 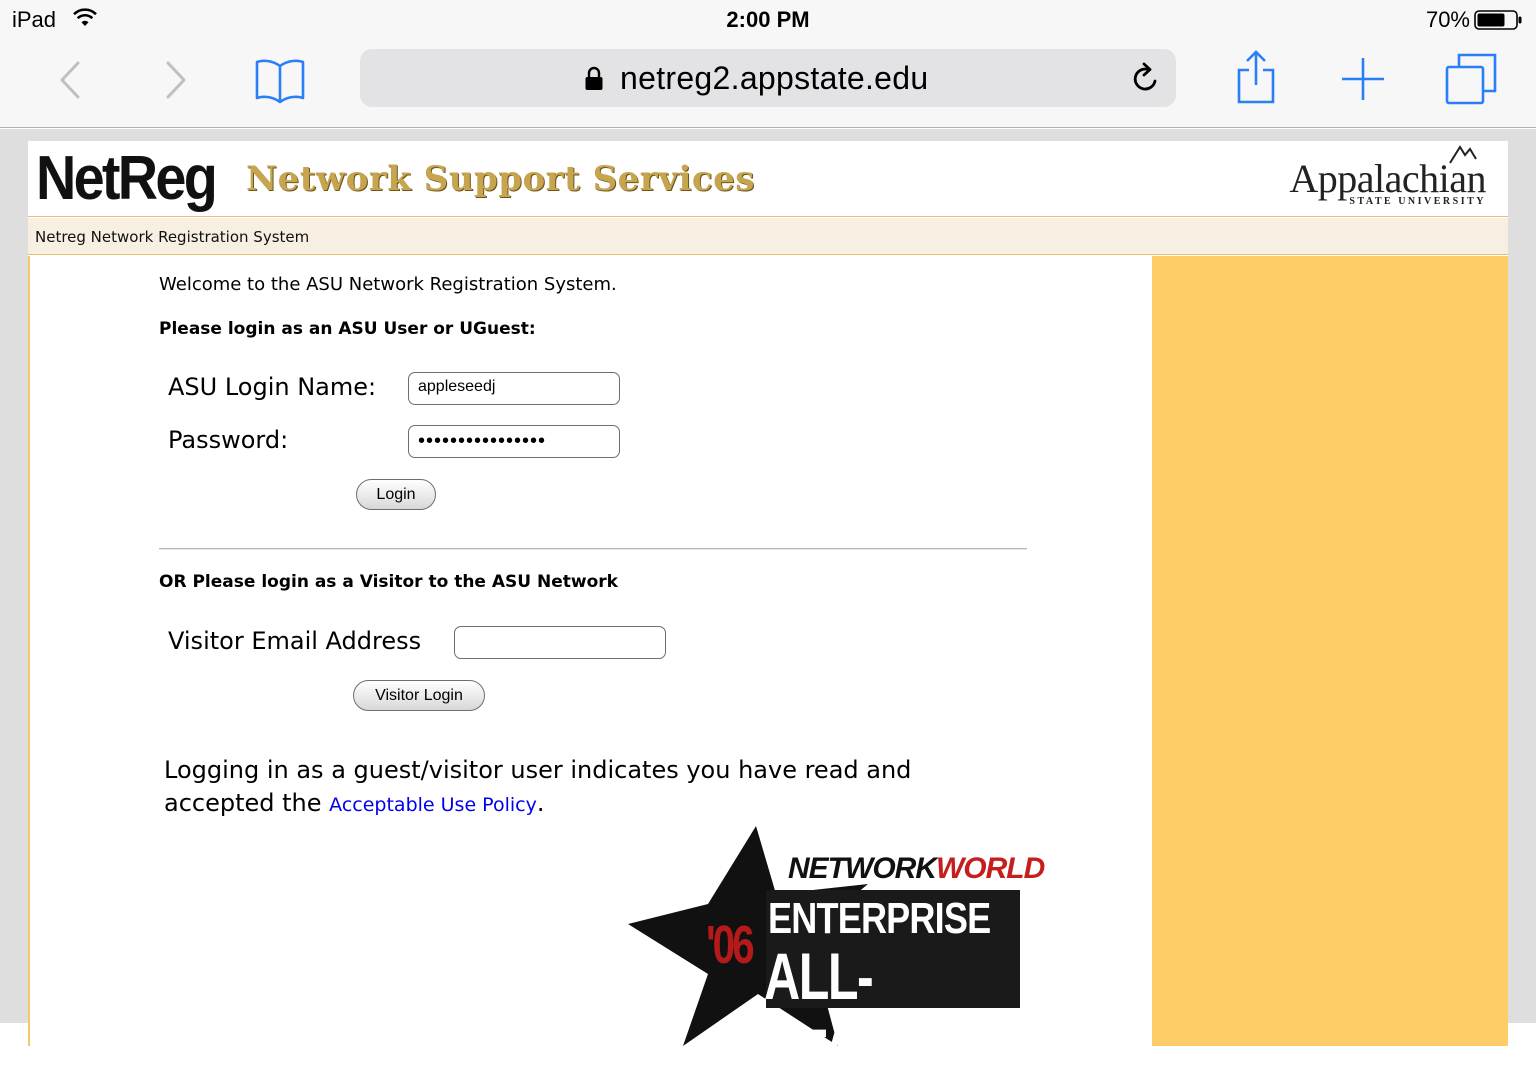 What do you see at coordinates (1463, 154) in the screenshot?
I see `mountain-icon` at bounding box center [1463, 154].